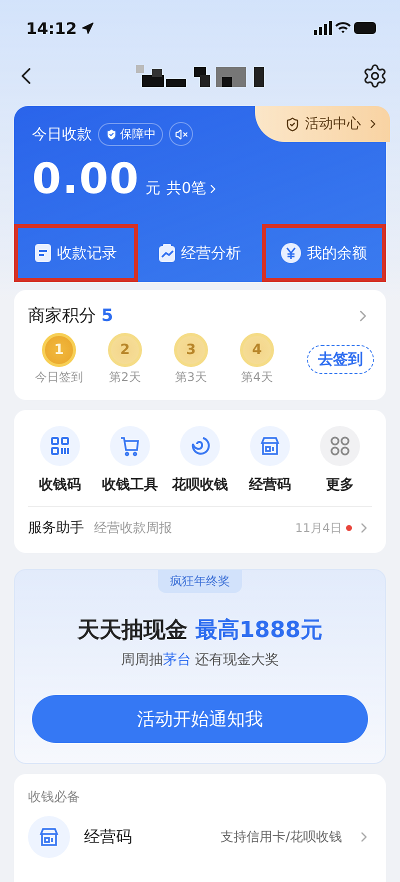  What do you see at coordinates (60, 446) in the screenshot?
I see `qr-code-icon` at bounding box center [60, 446].